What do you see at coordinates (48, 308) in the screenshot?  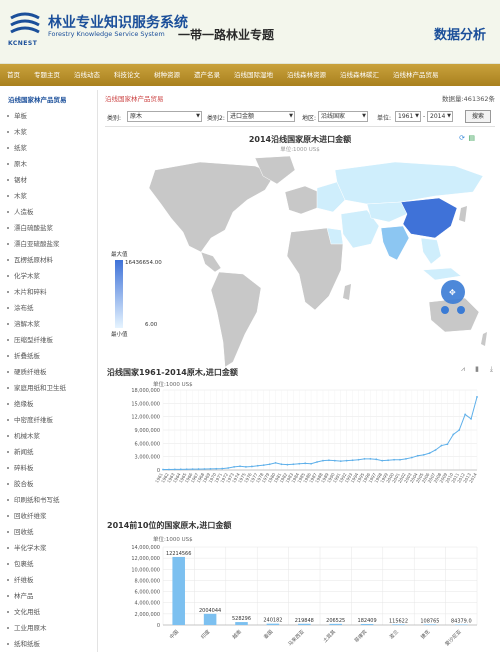 I see `sidebar-item: 涂布纸` at bounding box center [48, 308].